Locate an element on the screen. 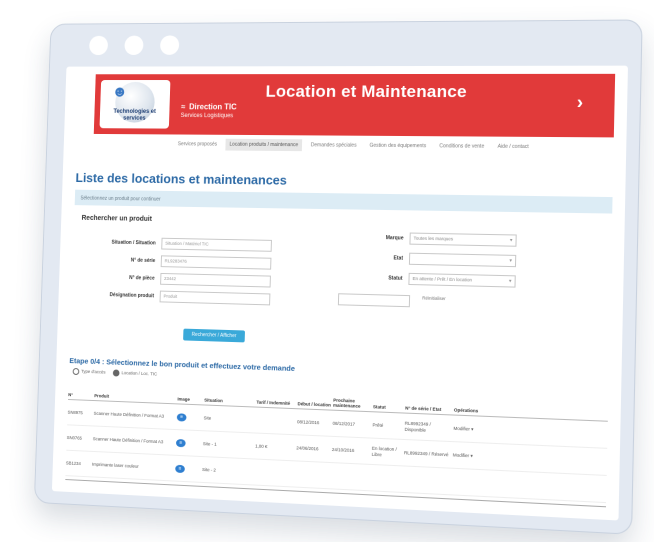 The width and height of the screenshot is (654, 542). field-label: Etat is located at coordinates (398, 258).